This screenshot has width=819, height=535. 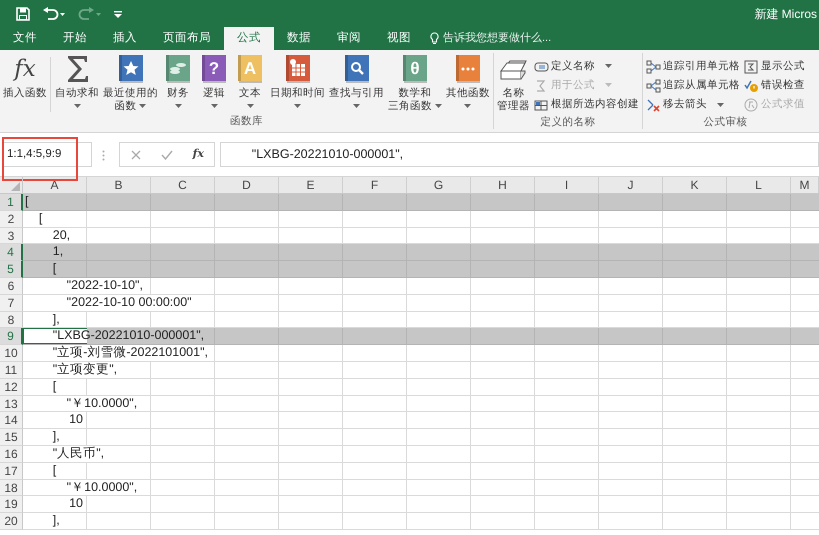 I want to click on ribbon-button: 查找与引用, so click(x=356, y=83).